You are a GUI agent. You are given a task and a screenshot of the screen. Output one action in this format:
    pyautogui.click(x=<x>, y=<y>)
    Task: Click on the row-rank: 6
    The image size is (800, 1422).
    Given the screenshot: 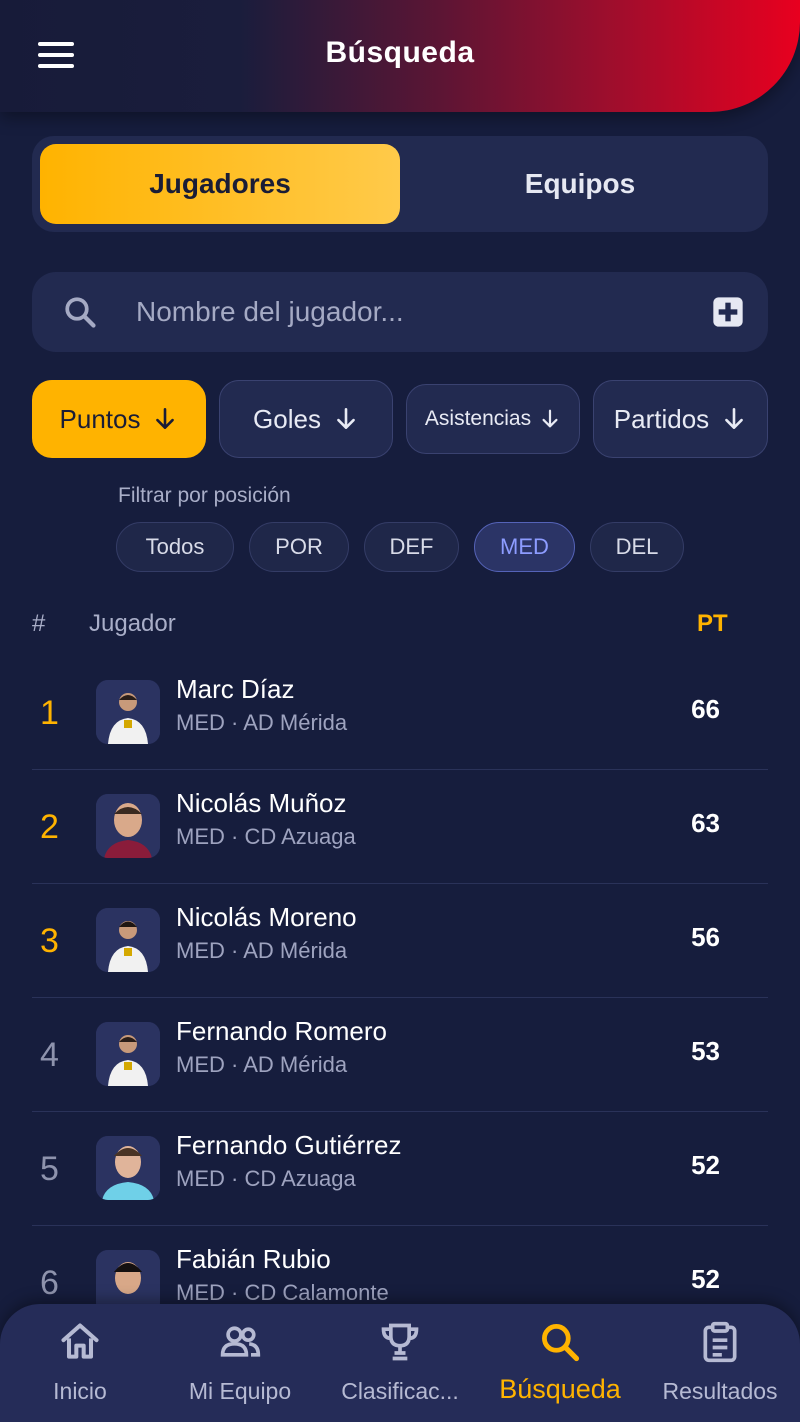 What is the action you would take?
    pyautogui.click(x=49, y=1283)
    